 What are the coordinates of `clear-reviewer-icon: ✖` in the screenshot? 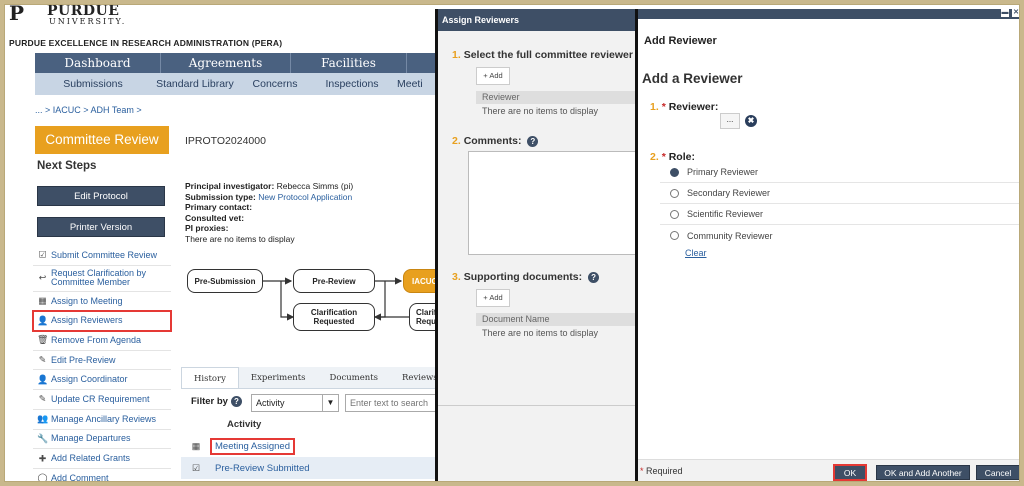 It's located at (751, 121).